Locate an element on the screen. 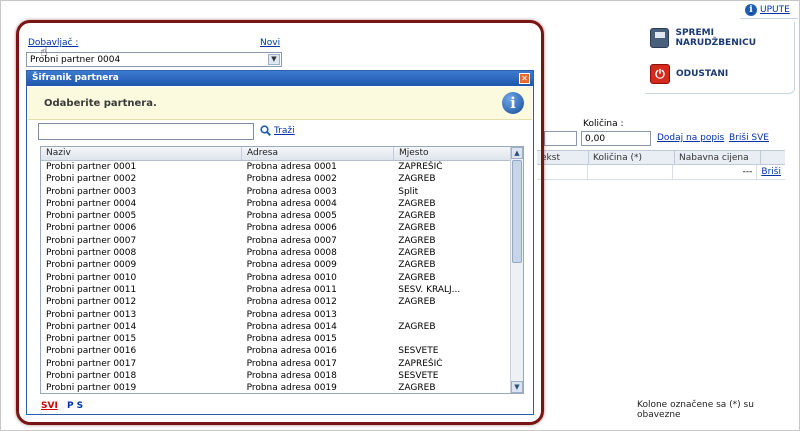 This screenshot has width=800, height=431. partner-name-cell: Probni partner 0003 is located at coordinates (91, 191).